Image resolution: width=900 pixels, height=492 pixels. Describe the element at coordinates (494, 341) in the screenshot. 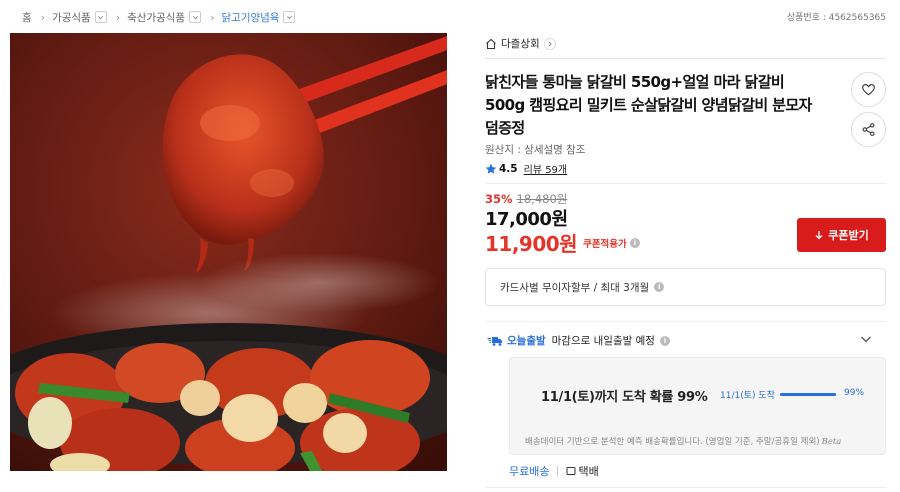

I see `fast-truck-icon` at that location.